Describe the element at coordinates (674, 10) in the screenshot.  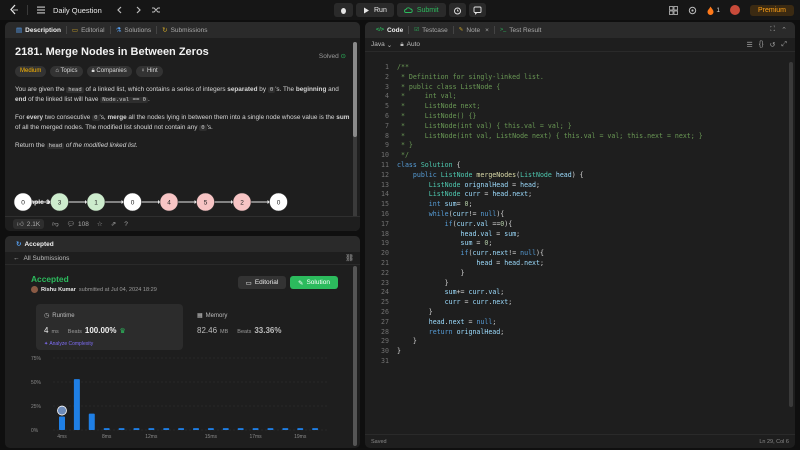
I see `grid-layout-icon` at that location.